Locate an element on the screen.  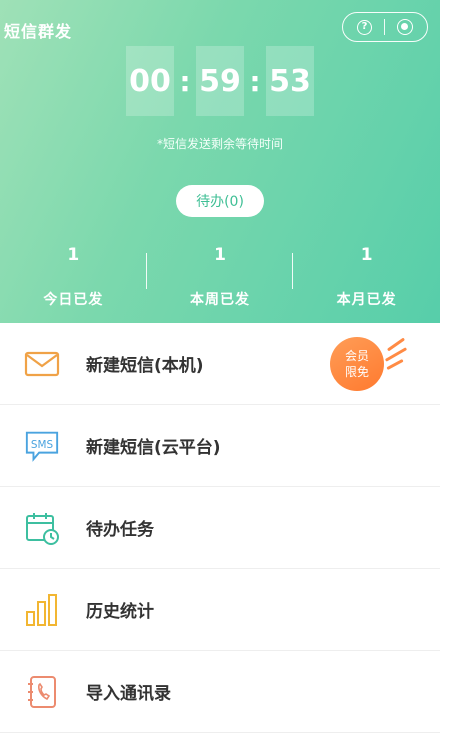
menu-item-history-stats: 历史统计 is located at coordinates (220, 610).